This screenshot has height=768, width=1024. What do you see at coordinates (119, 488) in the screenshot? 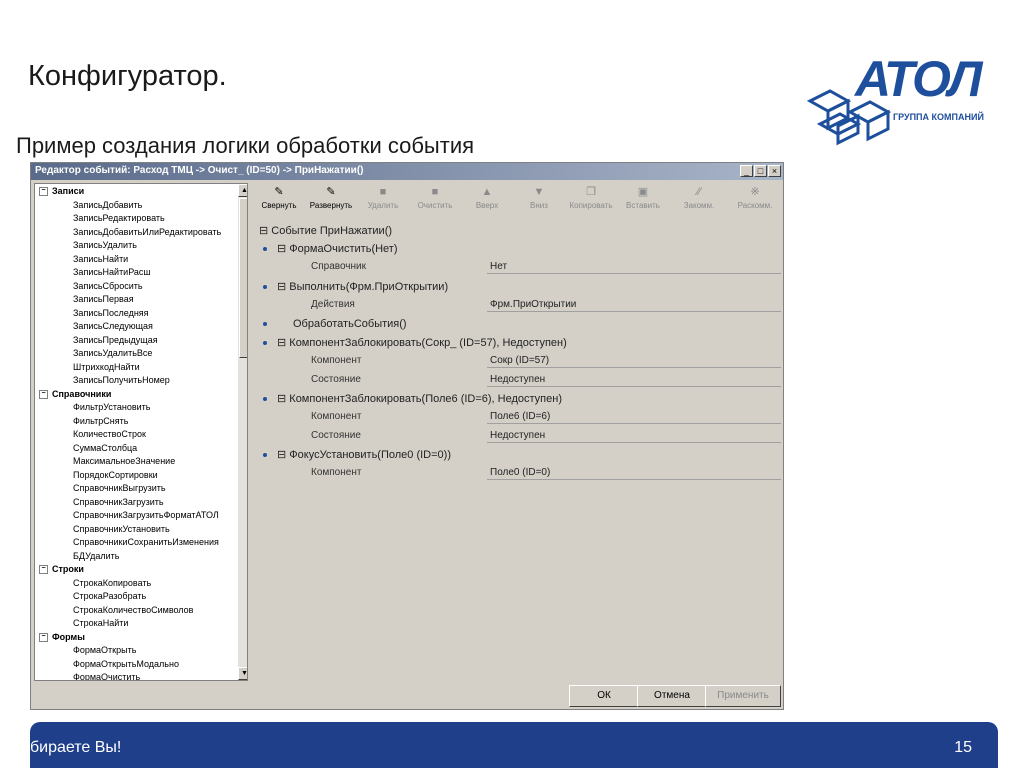
I see `tree-item: СправочникВыгрузить` at bounding box center [119, 488].